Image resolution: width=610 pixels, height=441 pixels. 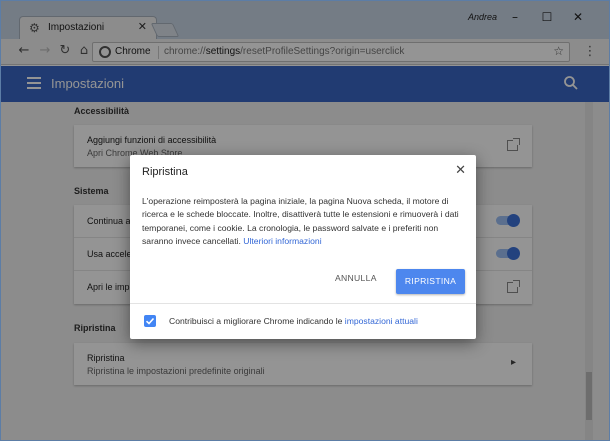 What do you see at coordinates (430, 281) in the screenshot?
I see `reset-button: RIPRISTINA` at bounding box center [430, 281].